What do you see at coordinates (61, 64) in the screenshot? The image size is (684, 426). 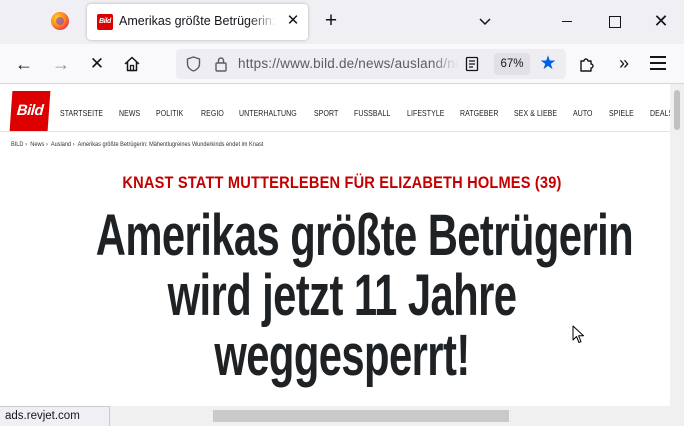 I see `forward-arrow-icon: →` at bounding box center [61, 64].